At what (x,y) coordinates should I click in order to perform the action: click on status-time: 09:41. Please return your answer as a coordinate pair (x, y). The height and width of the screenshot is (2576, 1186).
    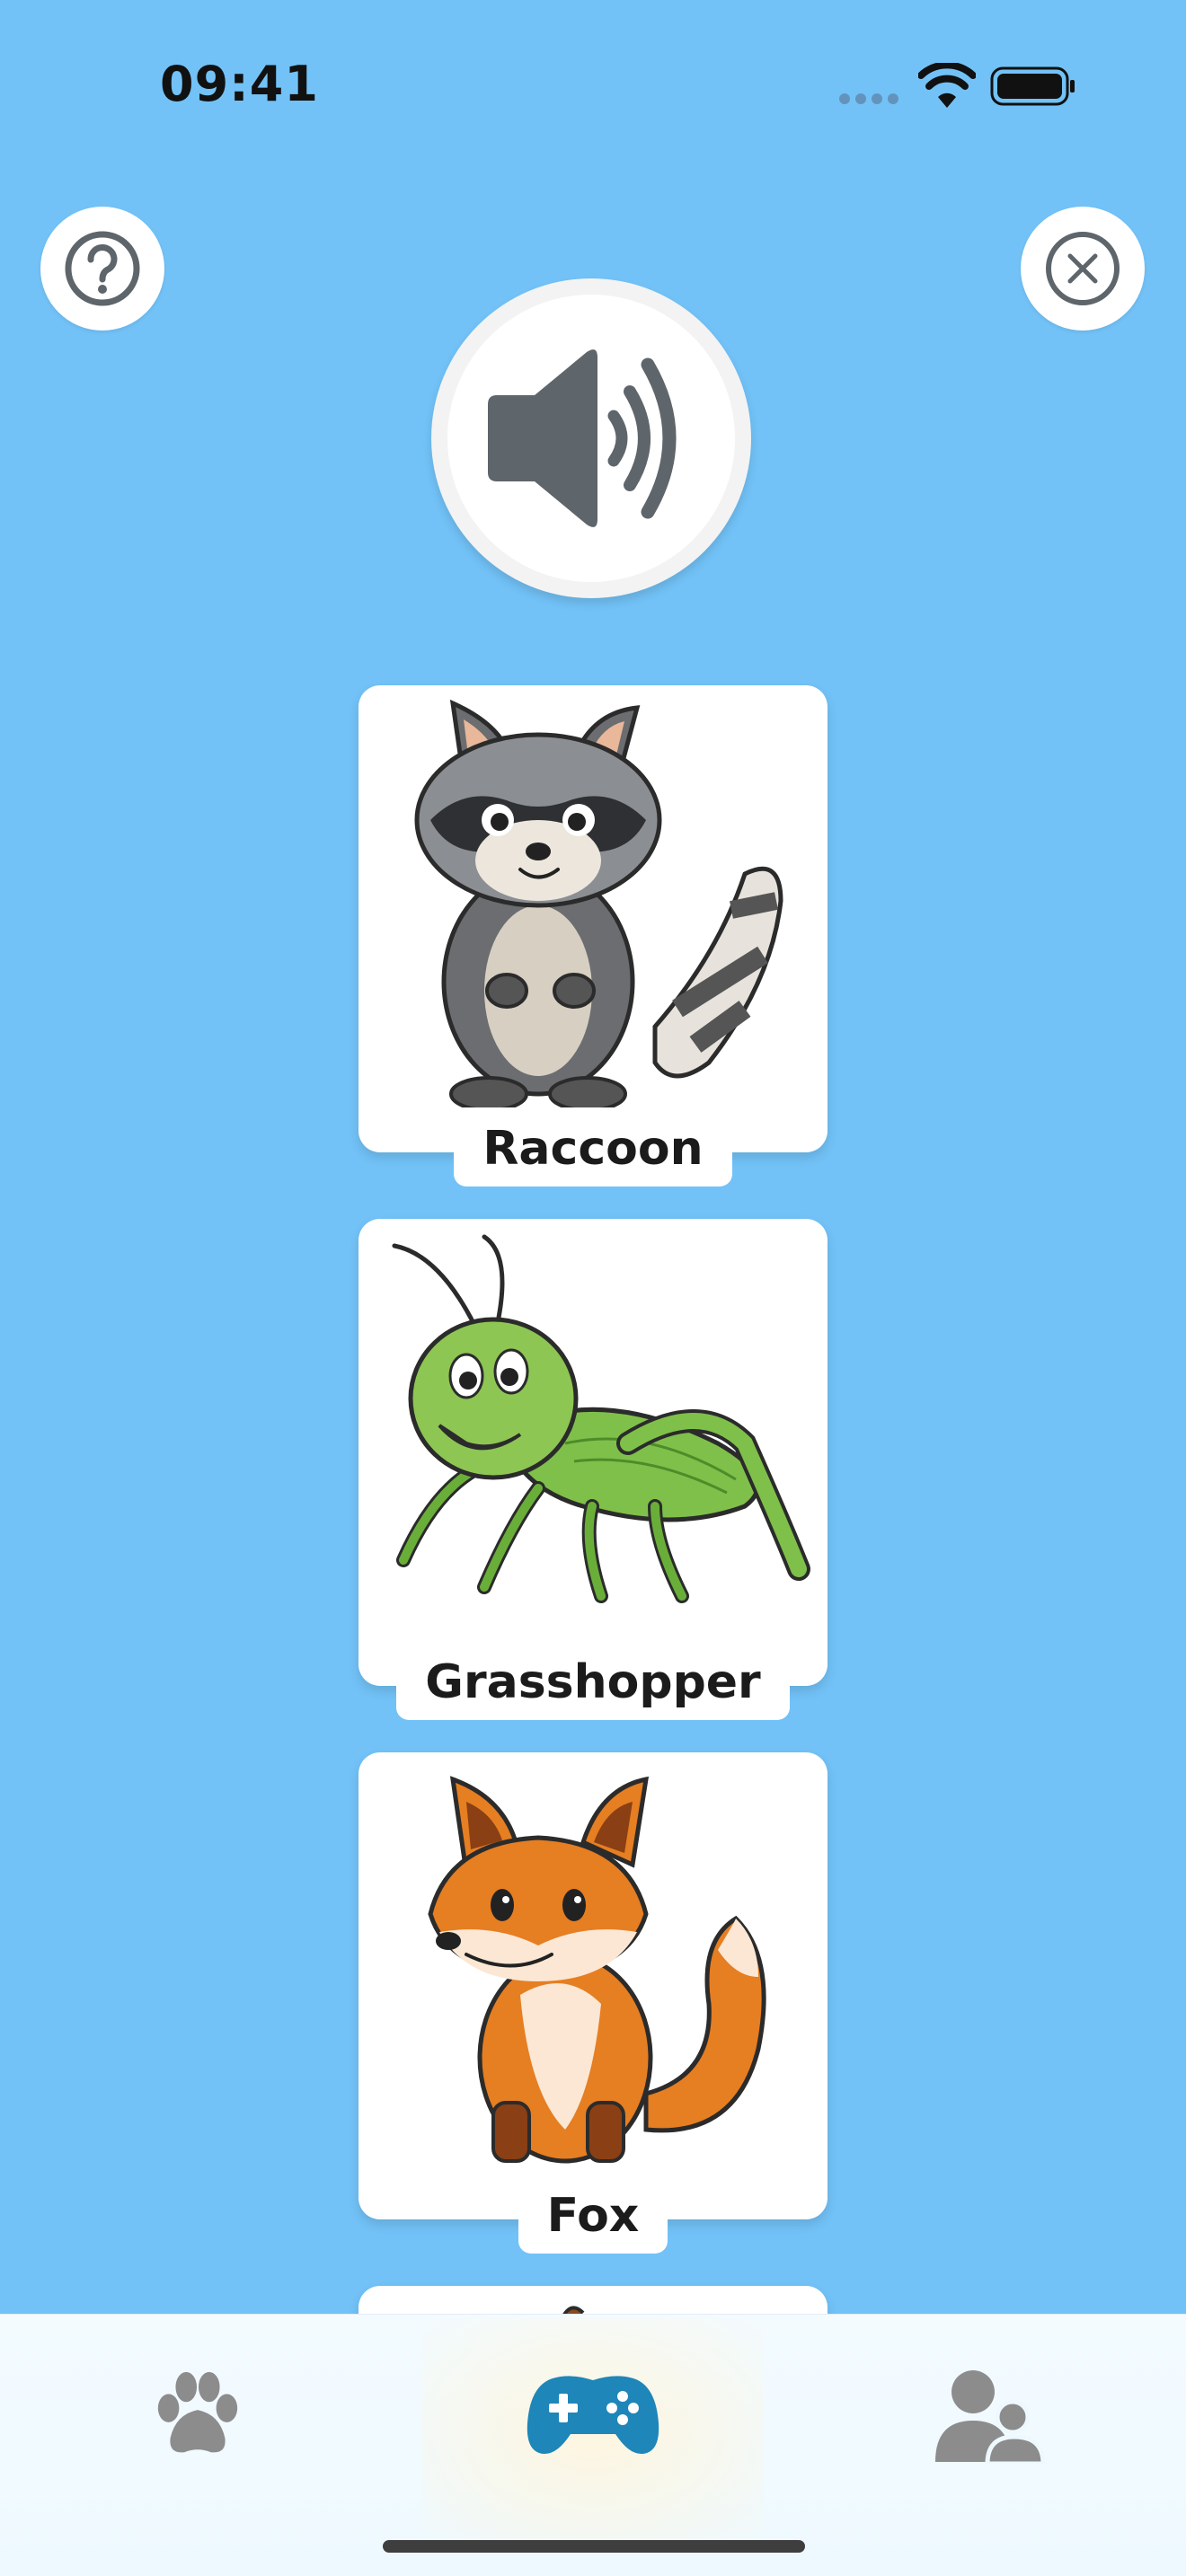
    Looking at the image, I should click on (239, 84).